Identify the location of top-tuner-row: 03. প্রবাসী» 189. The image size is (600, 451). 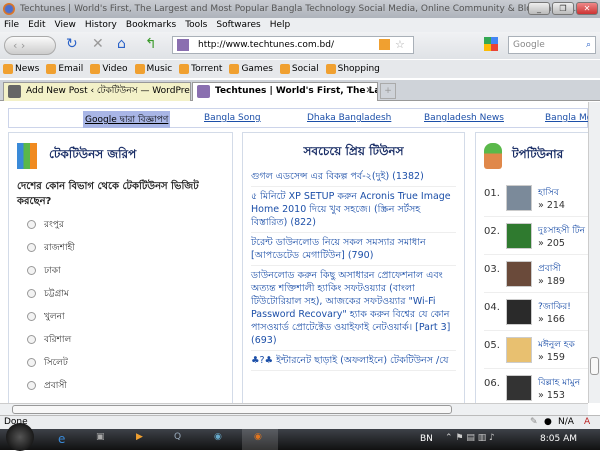
(536, 274).